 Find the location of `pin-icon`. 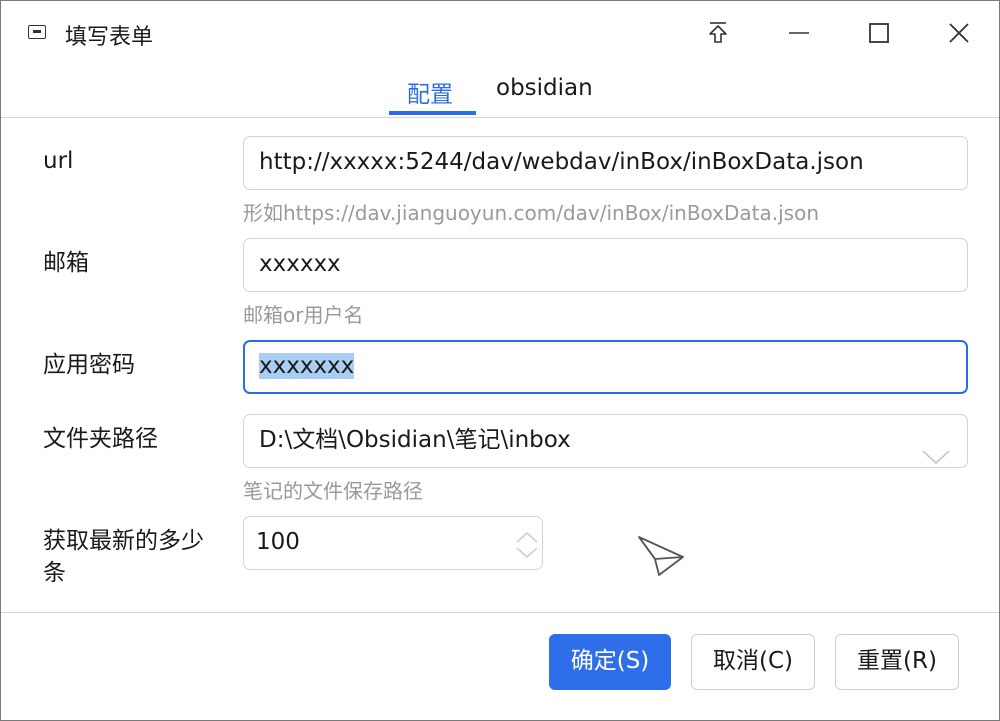

pin-icon is located at coordinates (718, 33).